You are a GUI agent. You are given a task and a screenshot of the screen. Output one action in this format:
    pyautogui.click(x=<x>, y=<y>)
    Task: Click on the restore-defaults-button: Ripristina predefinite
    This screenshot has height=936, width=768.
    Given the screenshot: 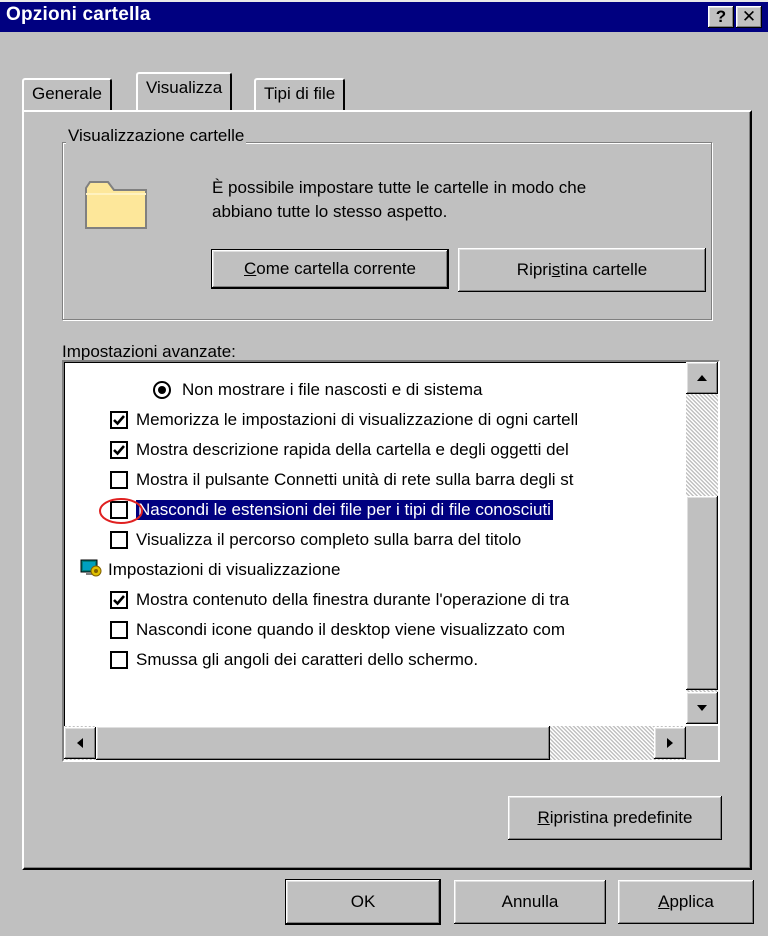 What is the action you would take?
    pyautogui.click(x=615, y=818)
    